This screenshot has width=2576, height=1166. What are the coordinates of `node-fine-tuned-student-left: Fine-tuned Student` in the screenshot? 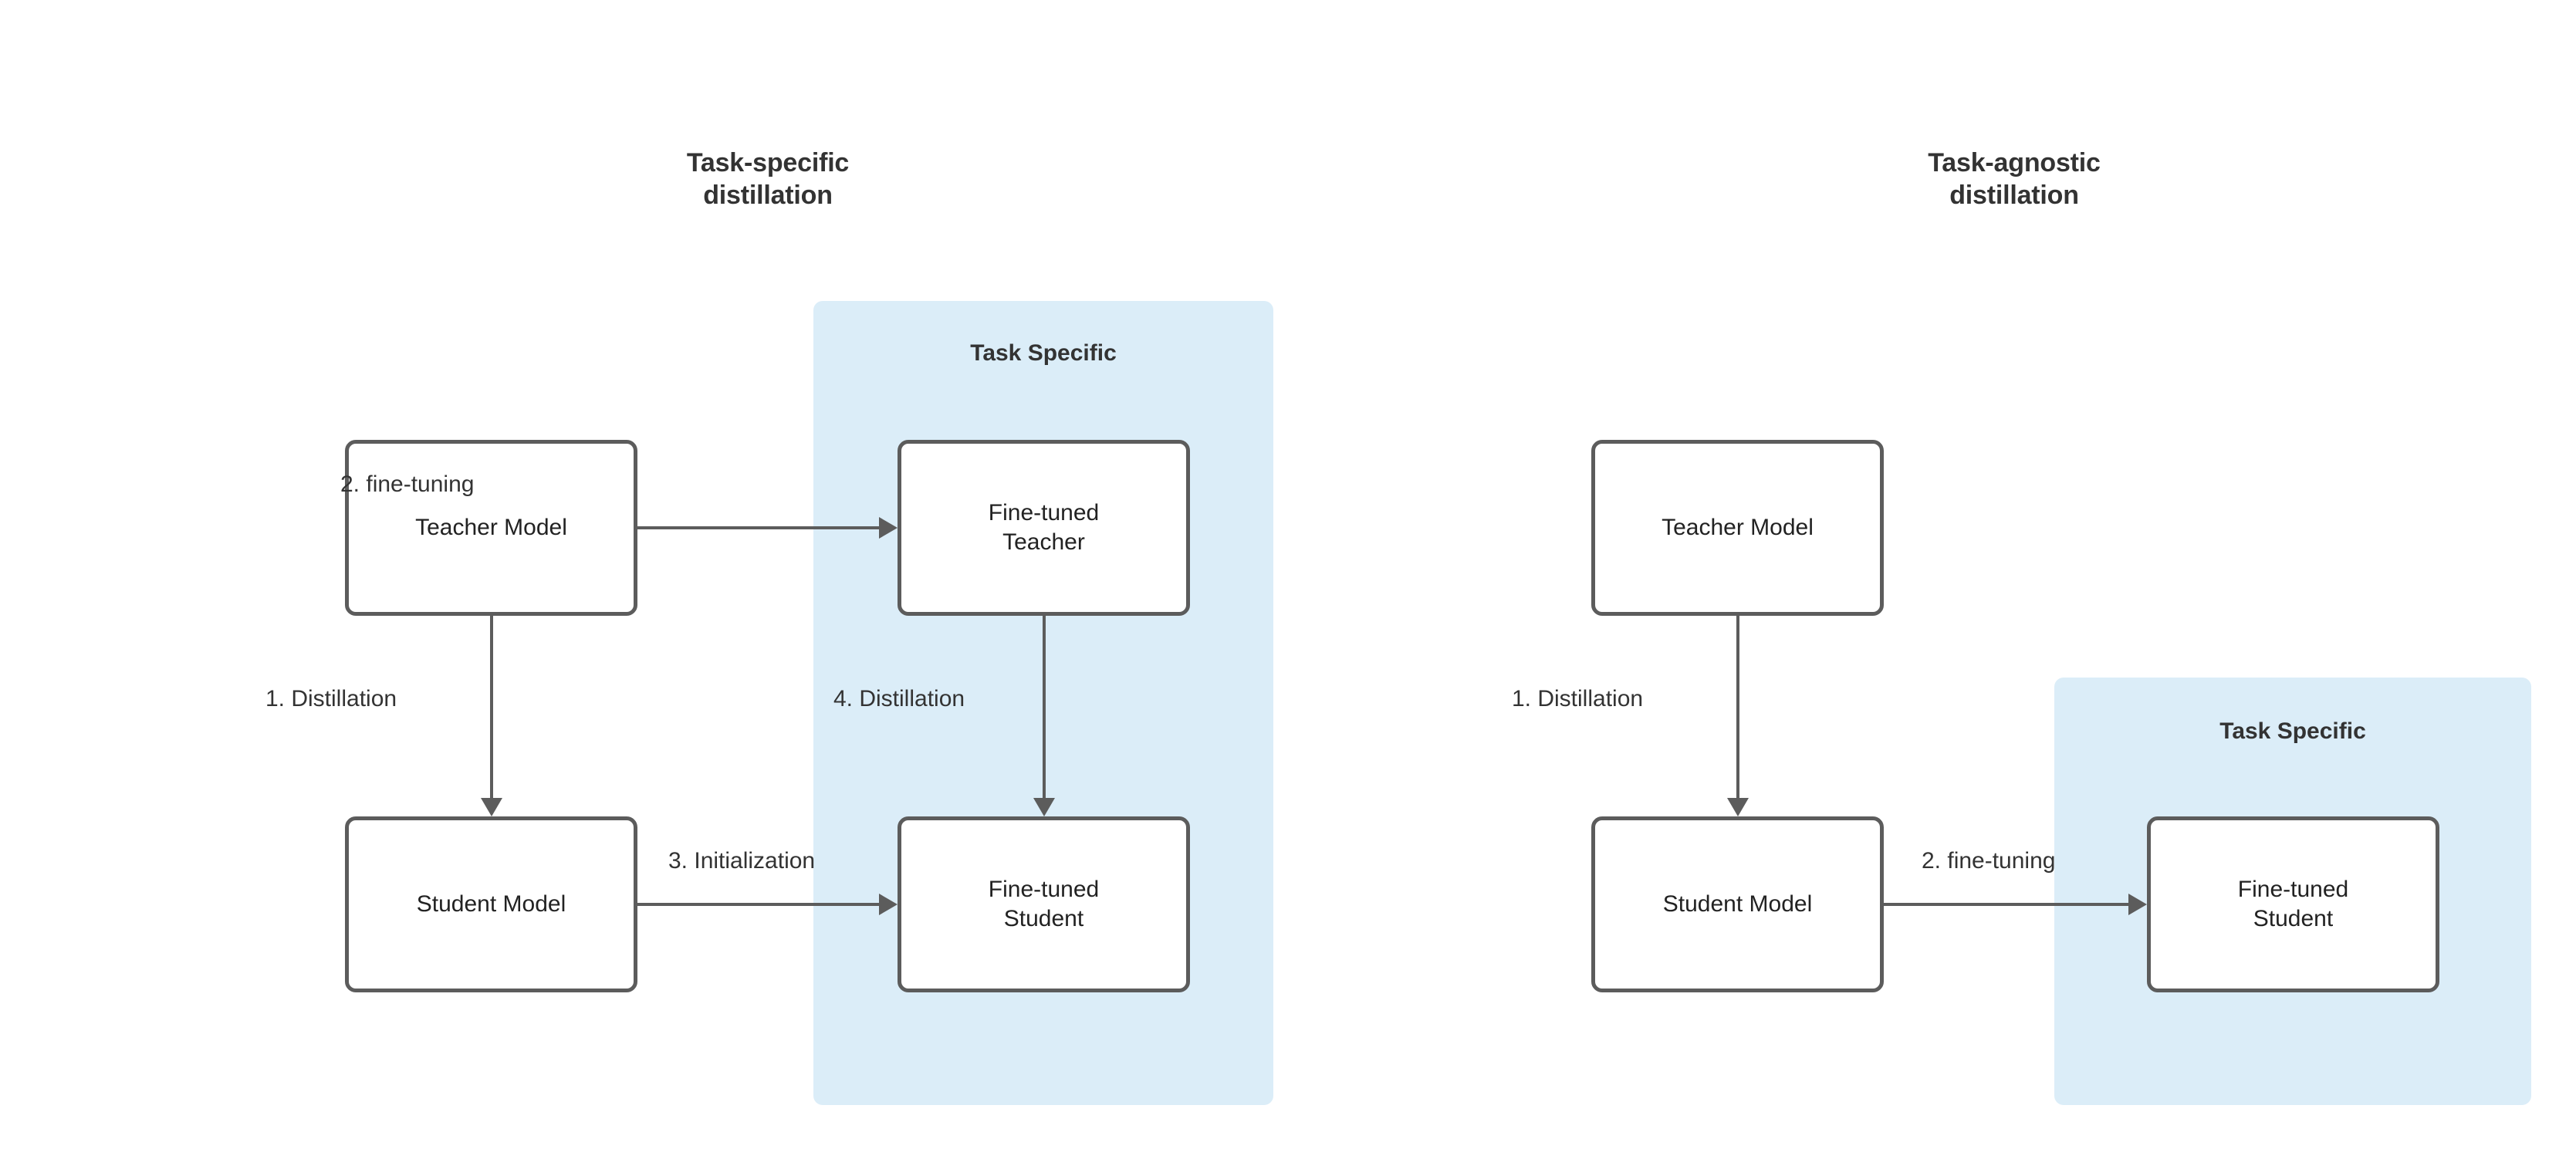 It's located at (1044, 904).